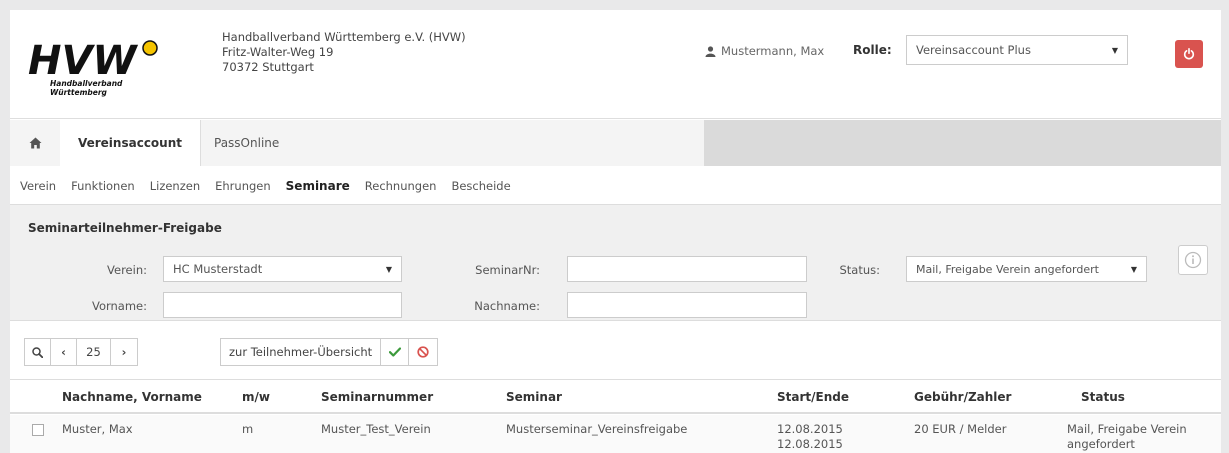 This screenshot has height=453, width=1229. Describe the element at coordinates (480, 186) in the screenshot. I see `subnav-bescheide: Bescheide` at that location.